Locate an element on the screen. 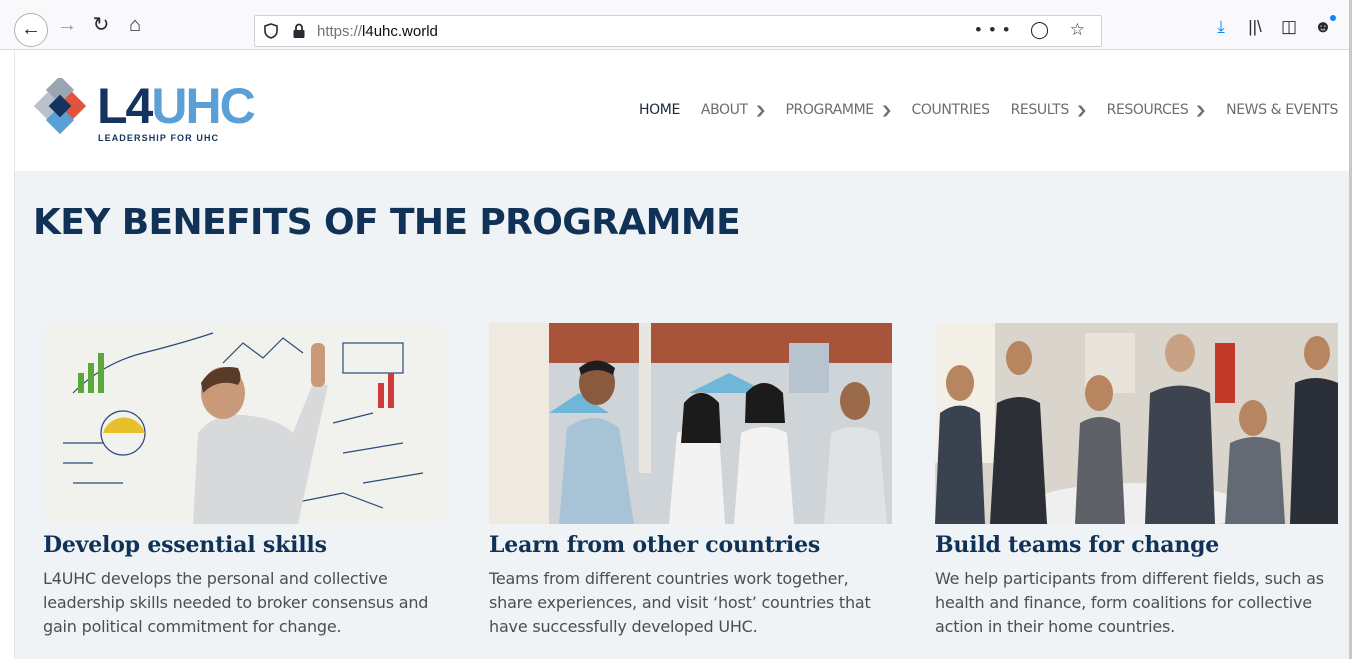 Image resolution: width=1352 pixels, height=659 pixels. shield-icon is located at coordinates (271, 31).